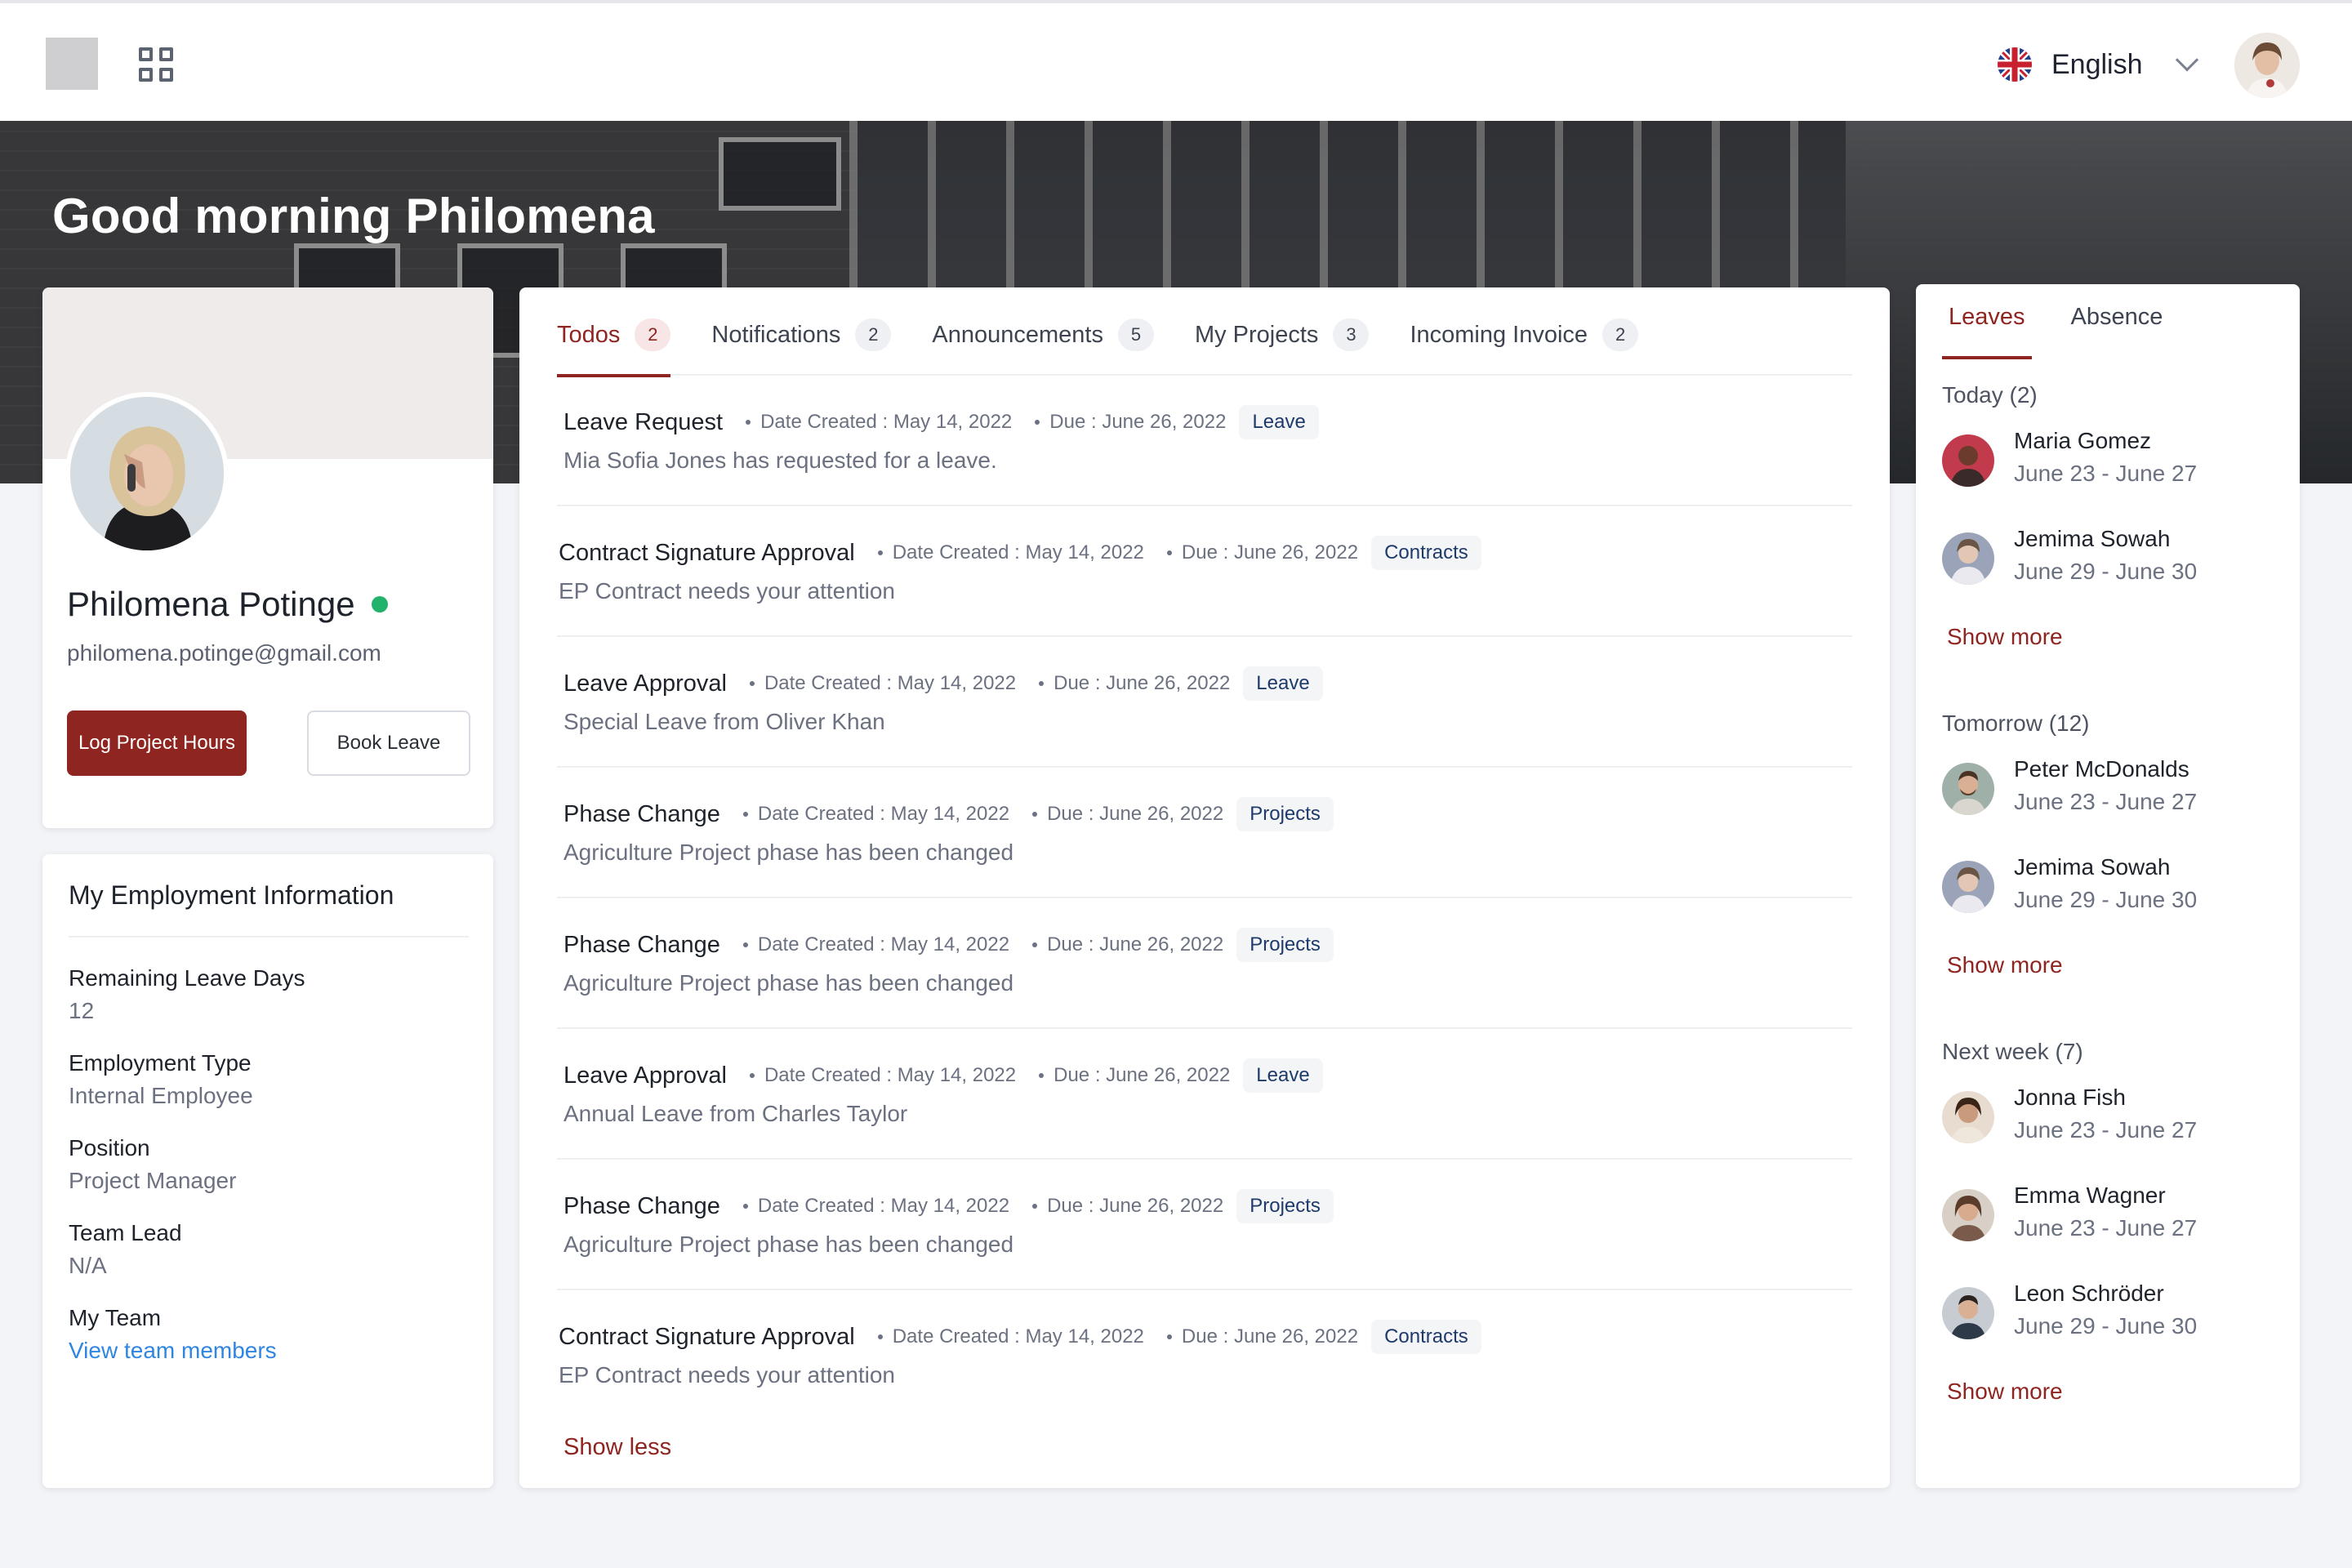  What do you see at coordinates (72, 64) in the screenshot?
I see `logo` at bounding box center [72, 64].